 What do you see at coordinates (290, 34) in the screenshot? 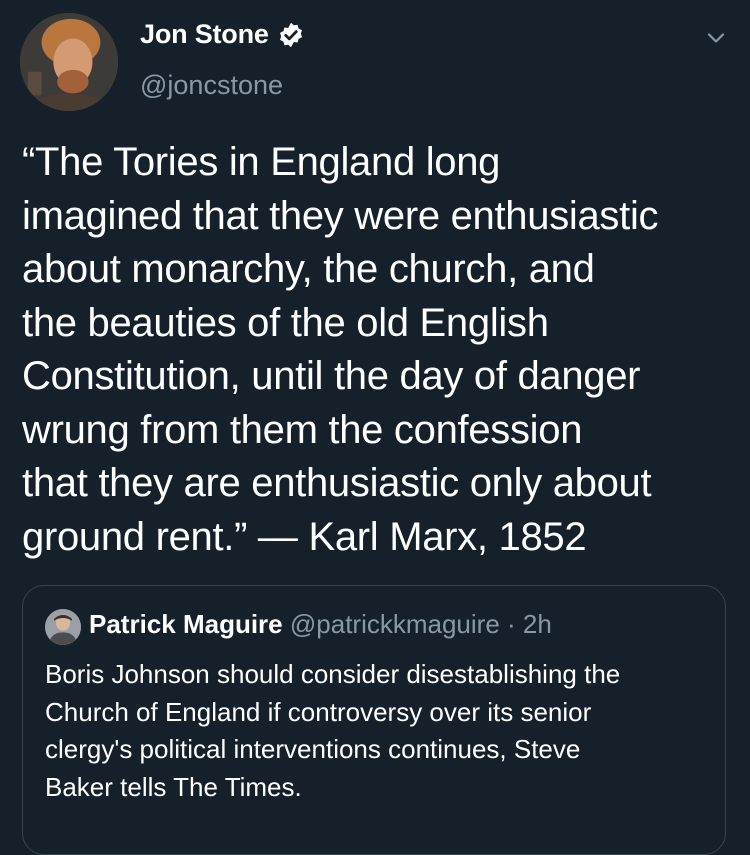
I see `verified-badge-icon` at bounding box center [290, 34].